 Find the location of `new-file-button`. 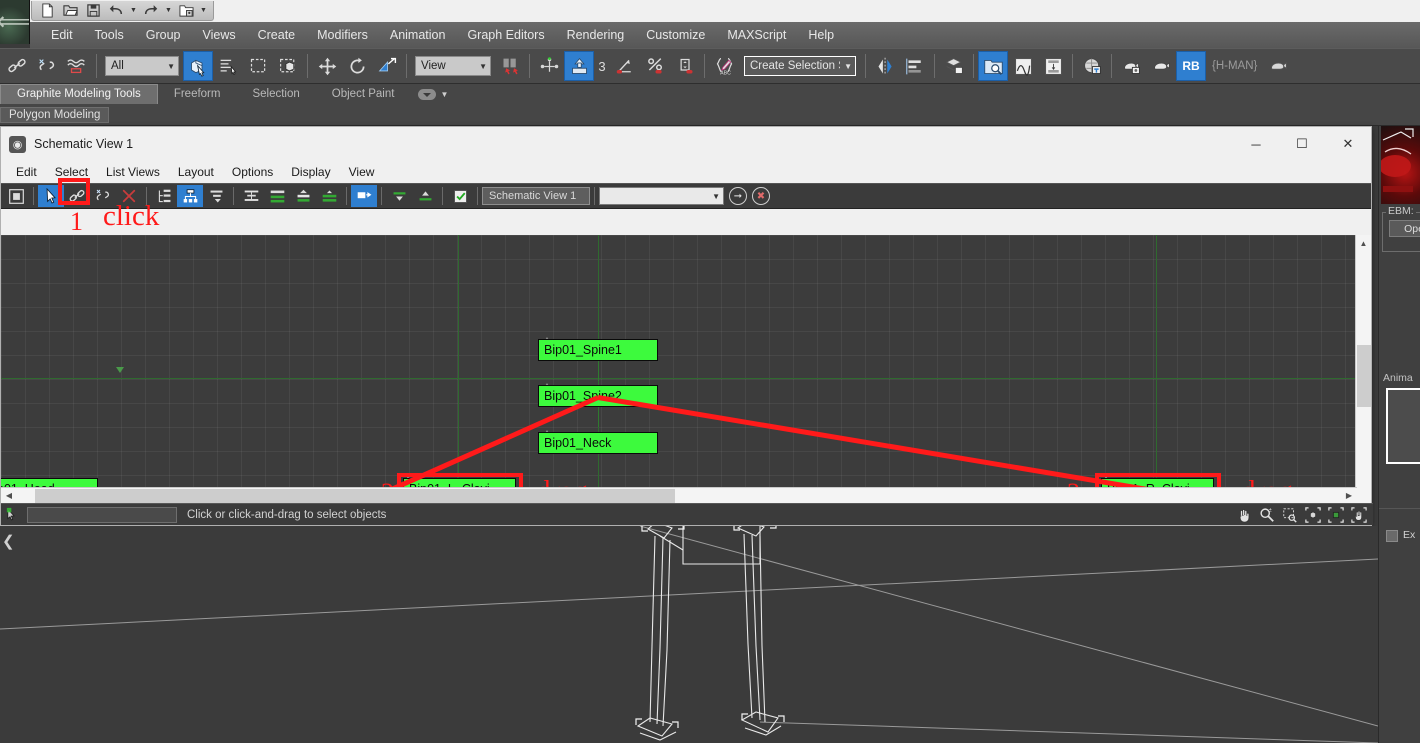

new-file-button is located at coordinates (47, 11).